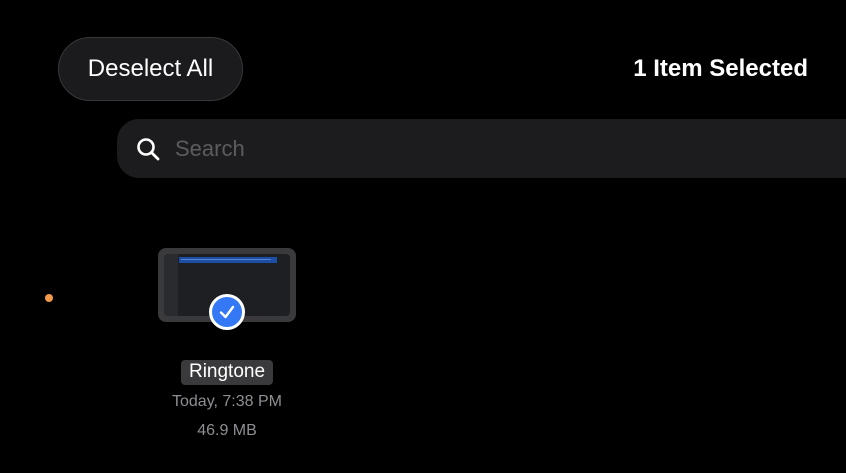 The image size is (846, 473). I want to click on file-thumbnail, so click(227, 289).